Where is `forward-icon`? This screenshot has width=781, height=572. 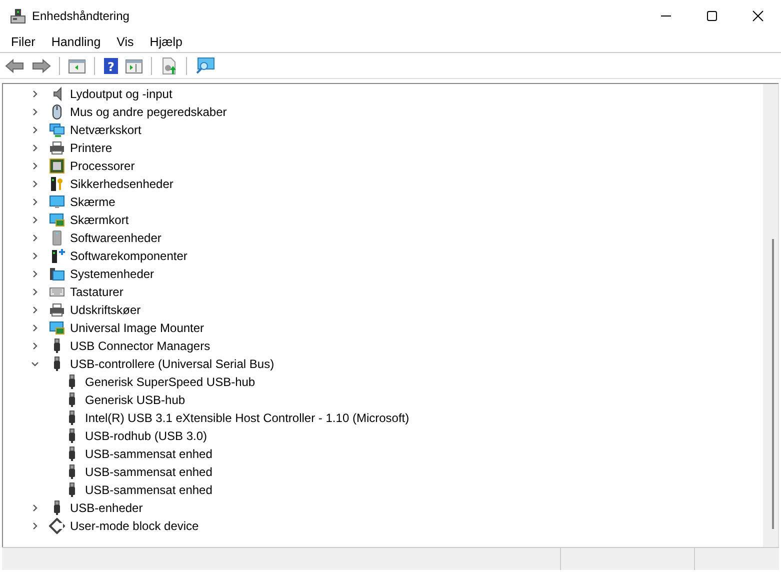 forward-icon is located at coordinates (41, 66).